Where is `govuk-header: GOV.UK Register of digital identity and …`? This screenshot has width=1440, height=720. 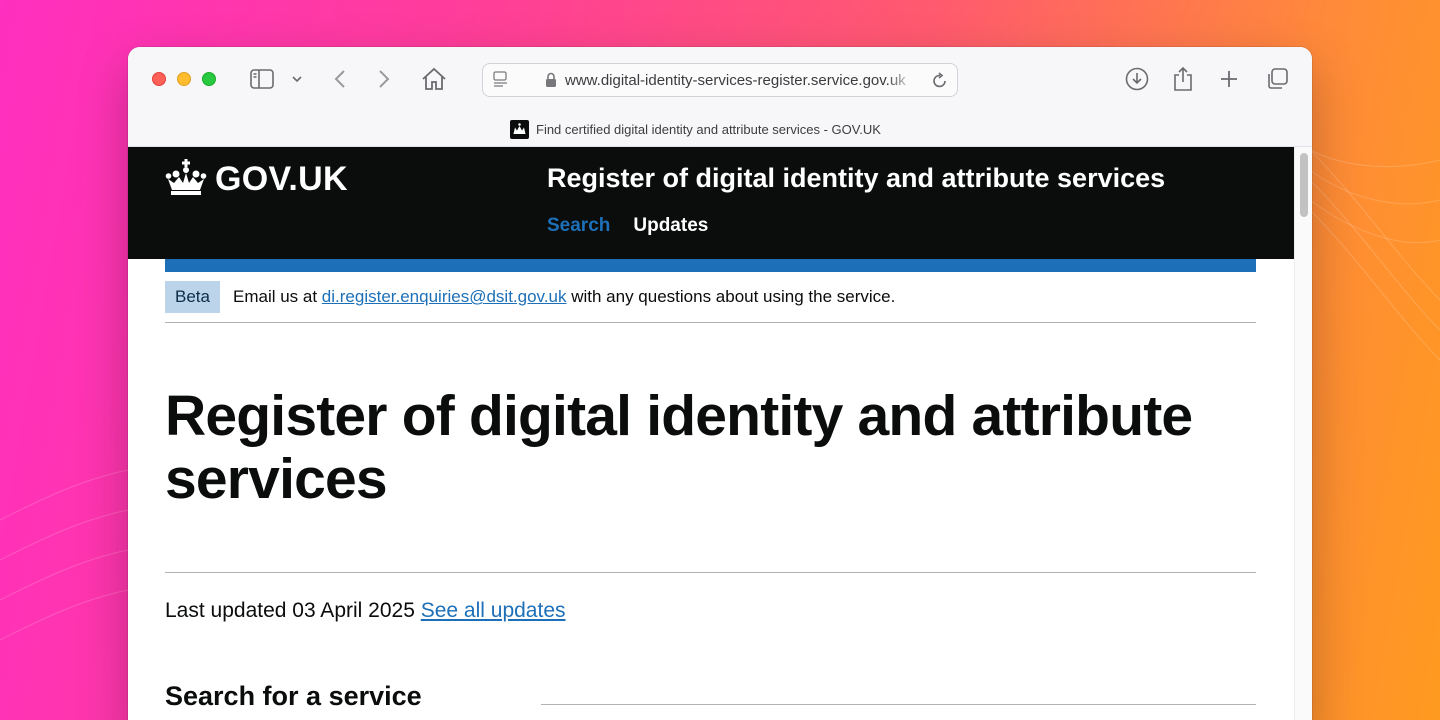
govuk-header: GOV.UK Register of digital identity and … is located at coordinates (711, 203).